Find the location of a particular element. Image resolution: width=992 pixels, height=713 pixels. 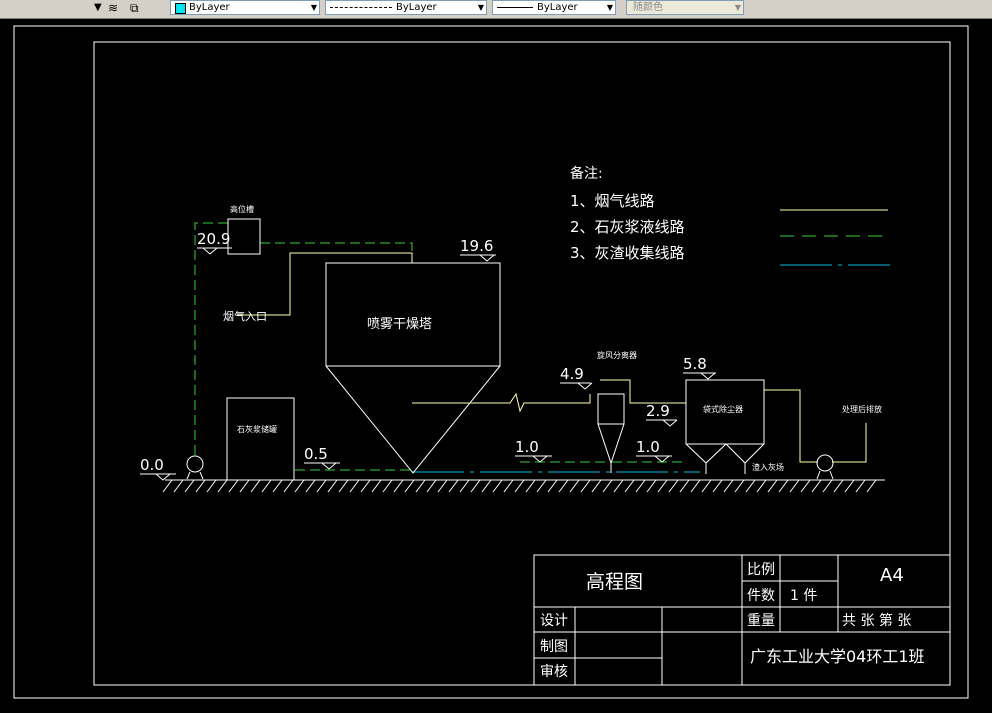

discharge-label: 处理后排放 is located at coordinates (862, 409).